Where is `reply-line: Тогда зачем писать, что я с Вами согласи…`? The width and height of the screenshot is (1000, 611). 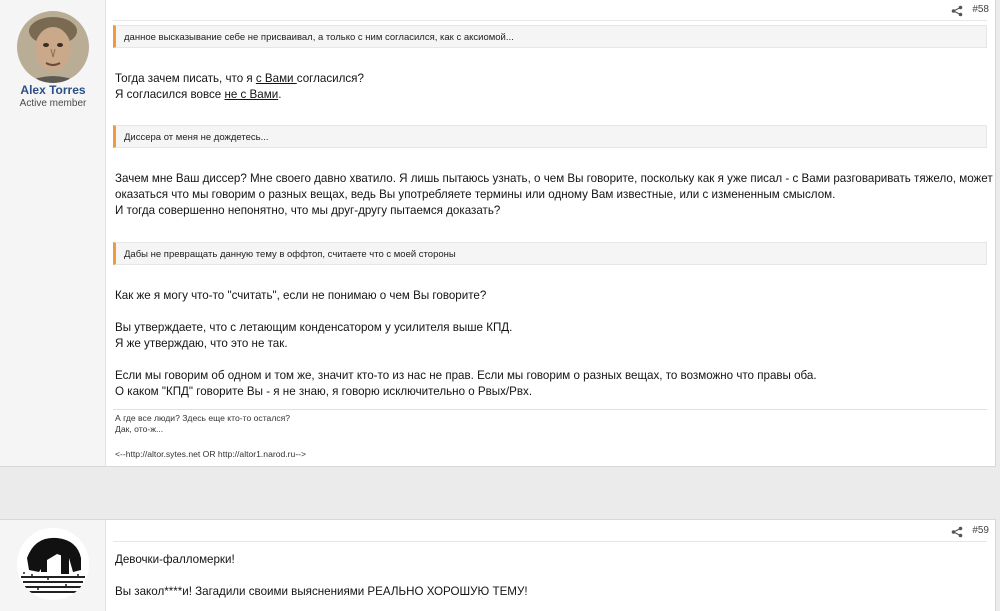
reply-line: Тогда зачем писать, что я с Вами согласи… is located at coordinates (551, 79).